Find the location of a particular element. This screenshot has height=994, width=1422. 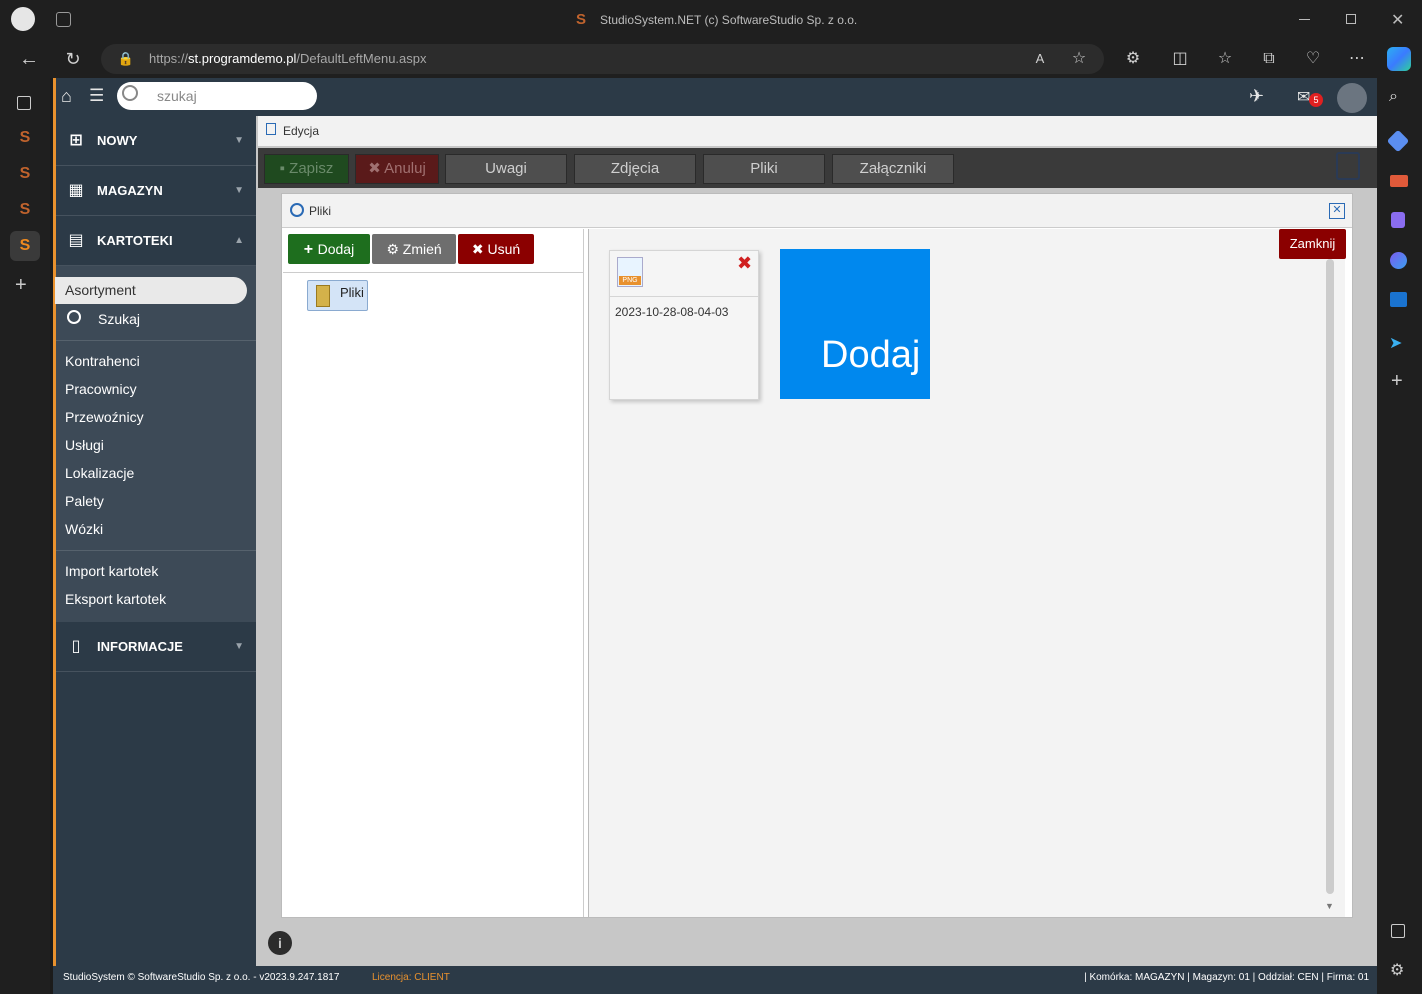

x-icon: ✖ is located at coordinates (479, 249).